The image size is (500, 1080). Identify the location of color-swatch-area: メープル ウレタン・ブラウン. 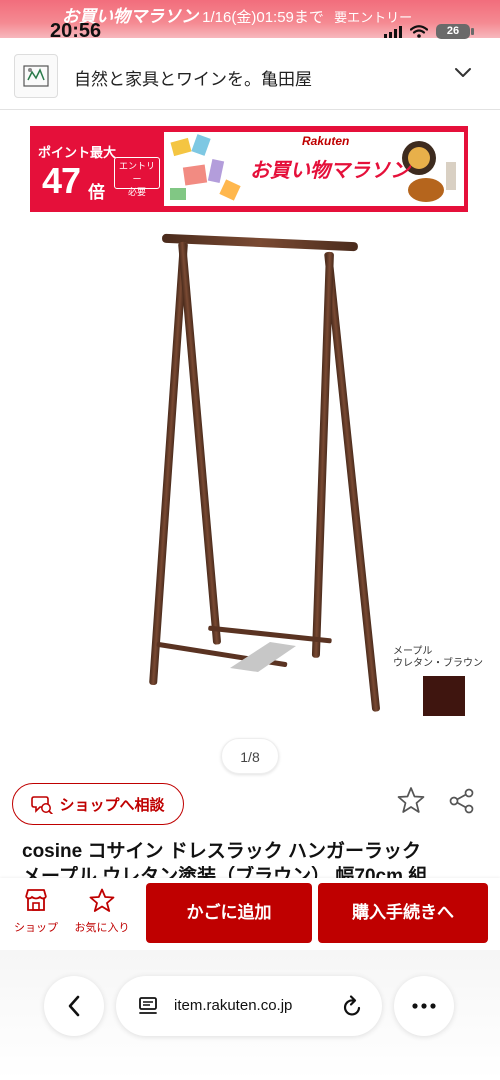
(445, 681).